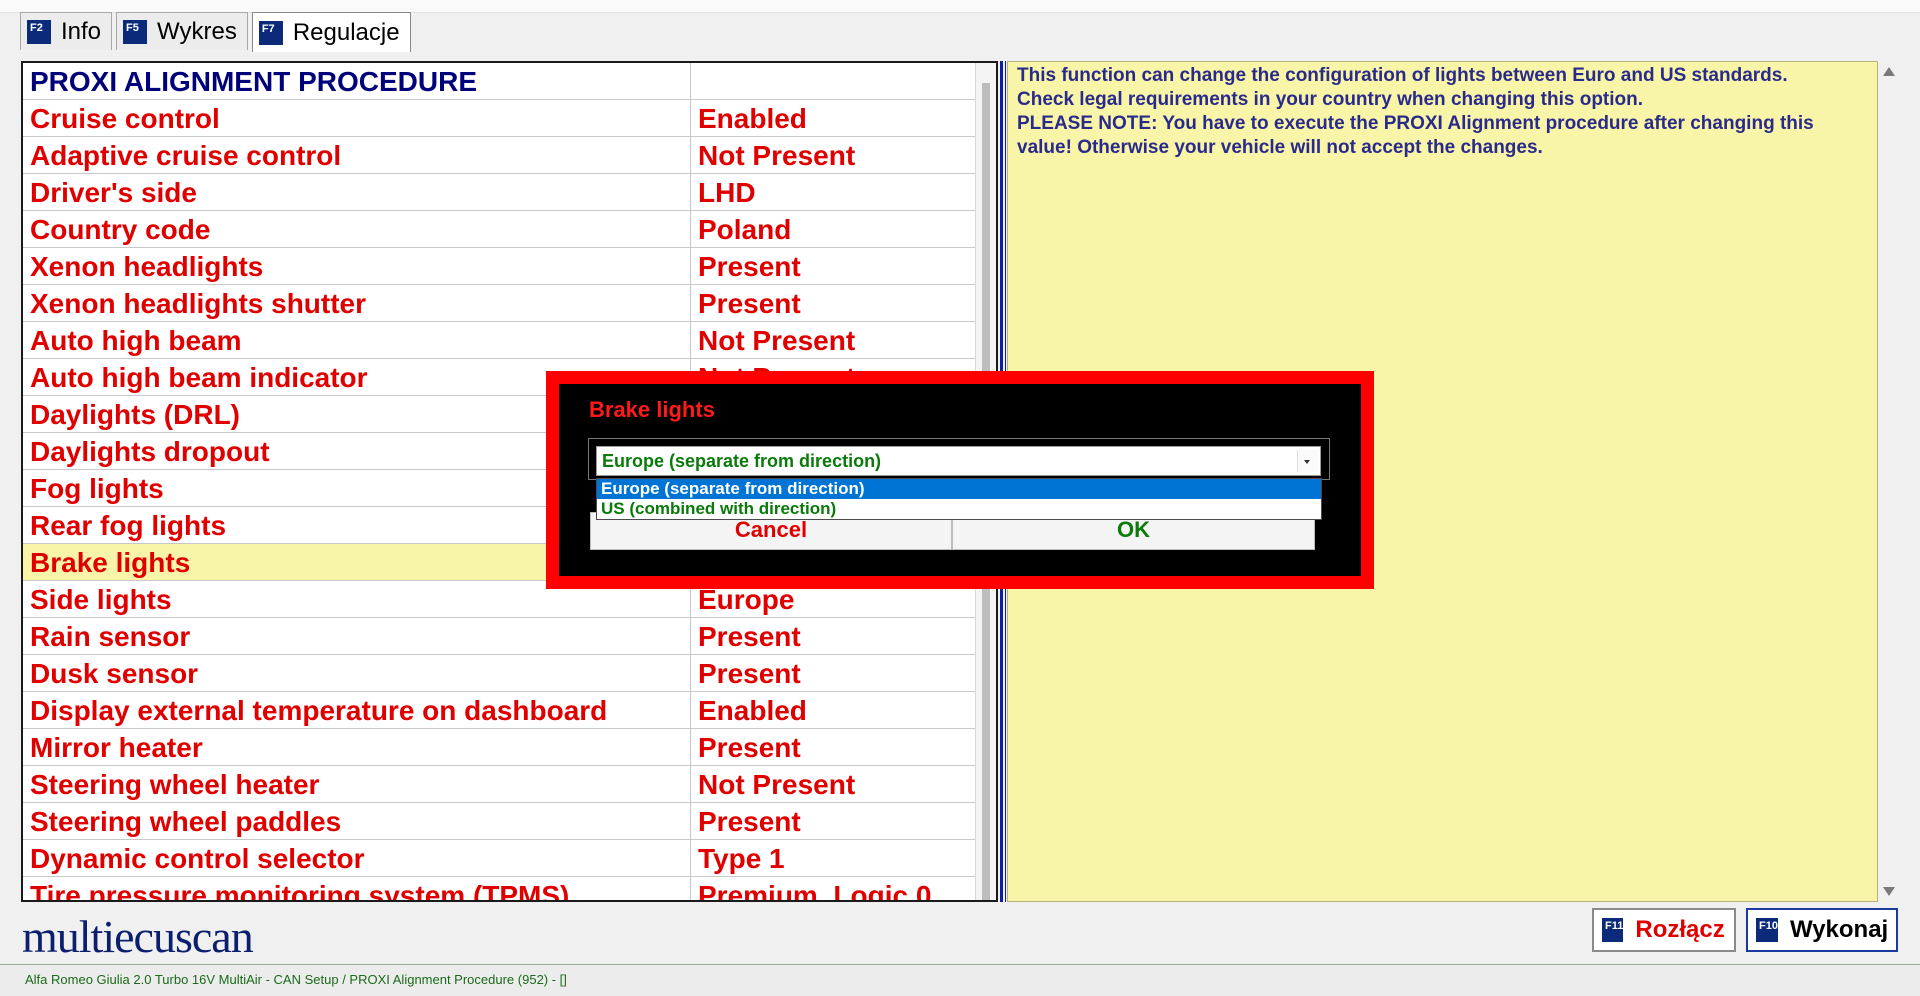 Image resolution: width=1920 pixels, height=996 pixels. Describe the element at coordinates (357, 636) in the screenshot. I see `setting-name: Rain sensor` at that location.